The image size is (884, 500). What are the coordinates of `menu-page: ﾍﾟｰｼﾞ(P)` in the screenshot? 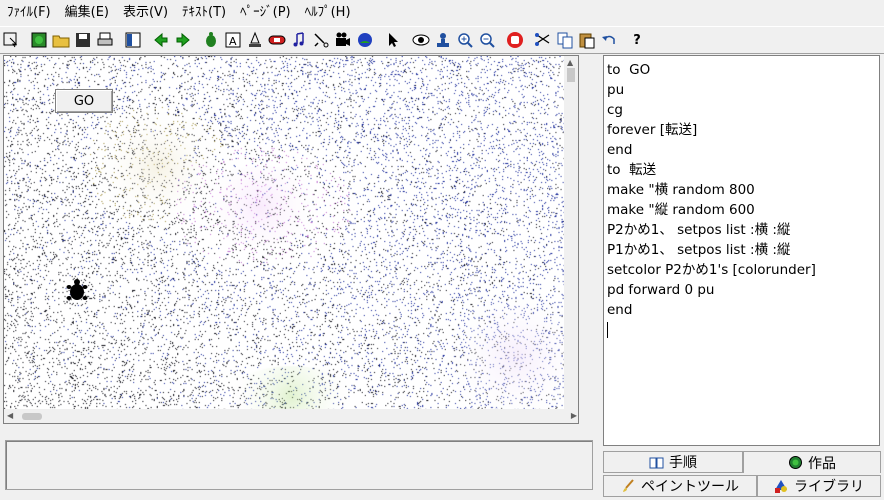 It's located at (265, 12).